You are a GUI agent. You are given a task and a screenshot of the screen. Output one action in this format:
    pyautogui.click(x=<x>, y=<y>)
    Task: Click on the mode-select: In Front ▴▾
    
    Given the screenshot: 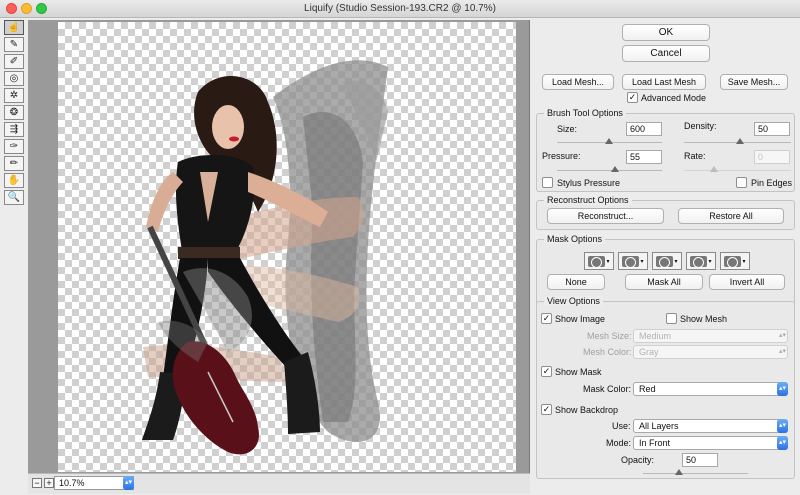 What is the action you would take?
    pyautogui.click(x=710, y=443)
    